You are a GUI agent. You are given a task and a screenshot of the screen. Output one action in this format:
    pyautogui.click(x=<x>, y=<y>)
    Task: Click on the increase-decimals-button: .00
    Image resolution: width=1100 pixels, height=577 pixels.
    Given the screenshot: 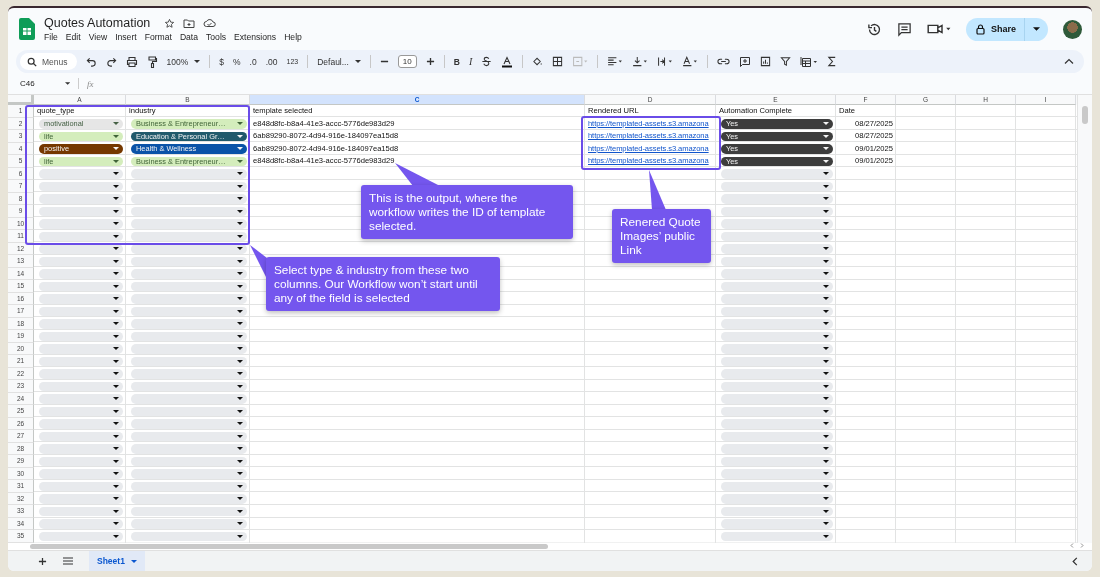 What is the action you would take?
    pyautogui.click(x=271, y=61)
    